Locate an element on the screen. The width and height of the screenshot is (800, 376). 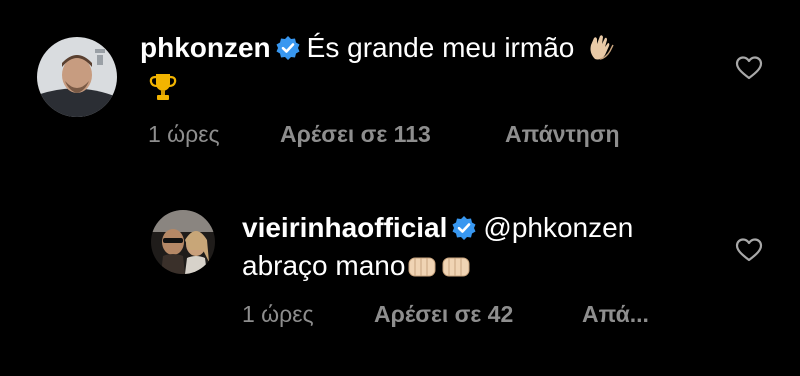
reply-text-line2: abraço mano is located at coordinates (357, 269).